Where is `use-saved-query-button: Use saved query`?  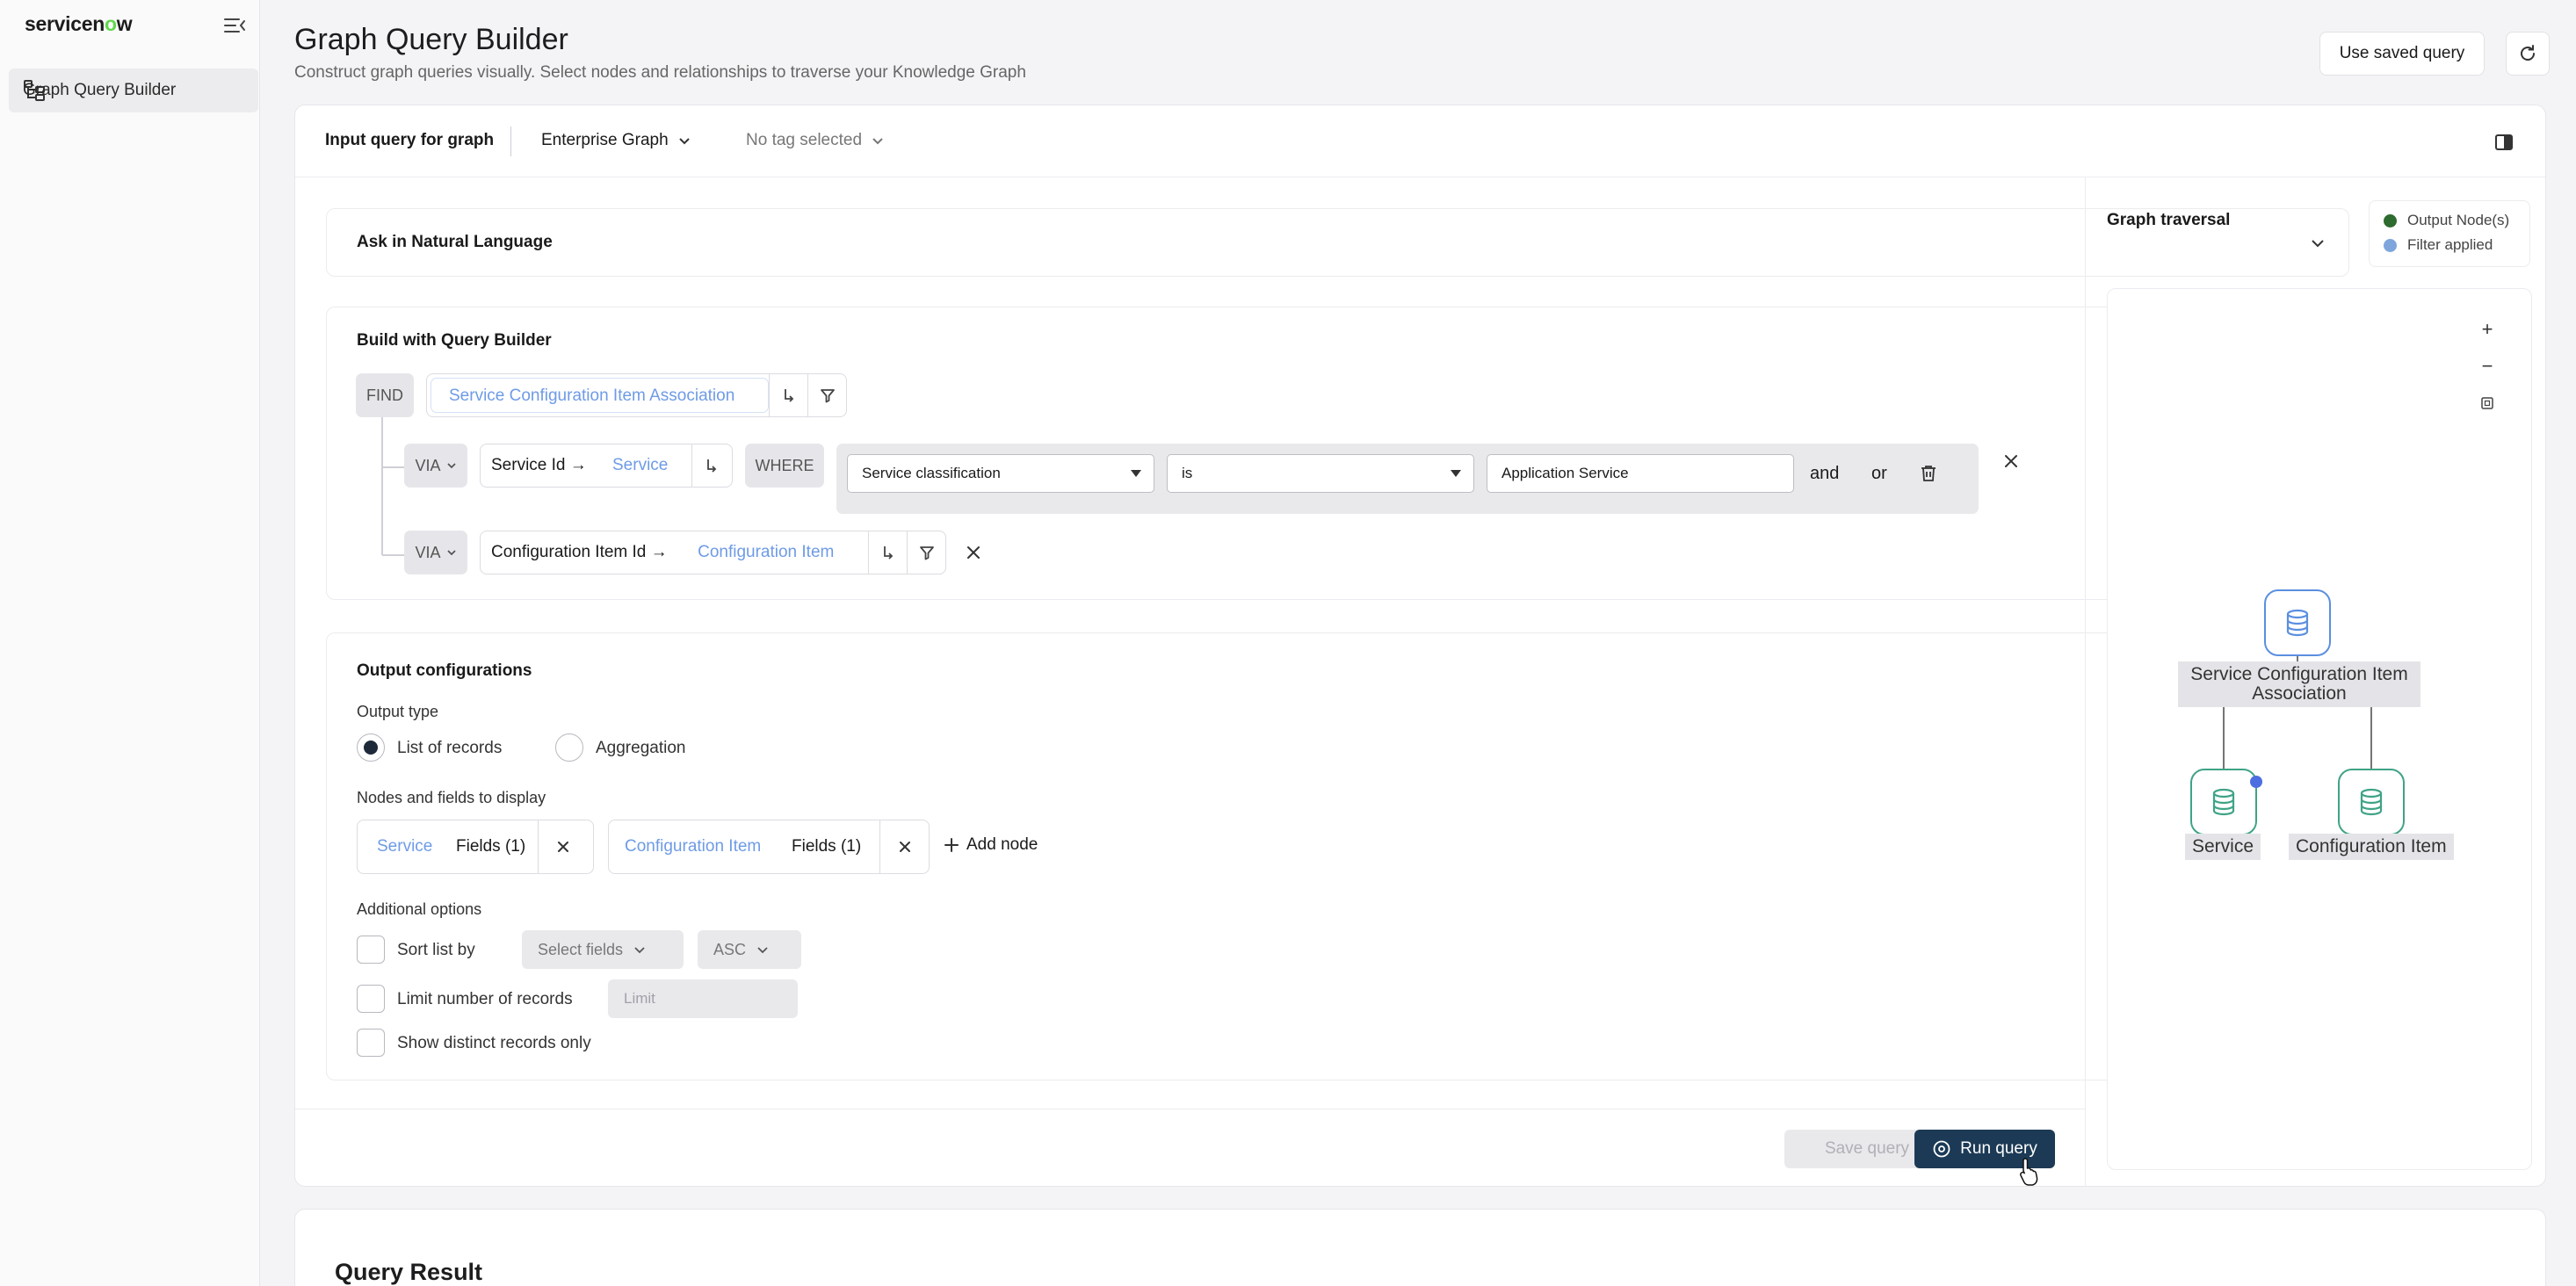 use-saved-query-button: Use saved query is located at coordinates (2402, 54).